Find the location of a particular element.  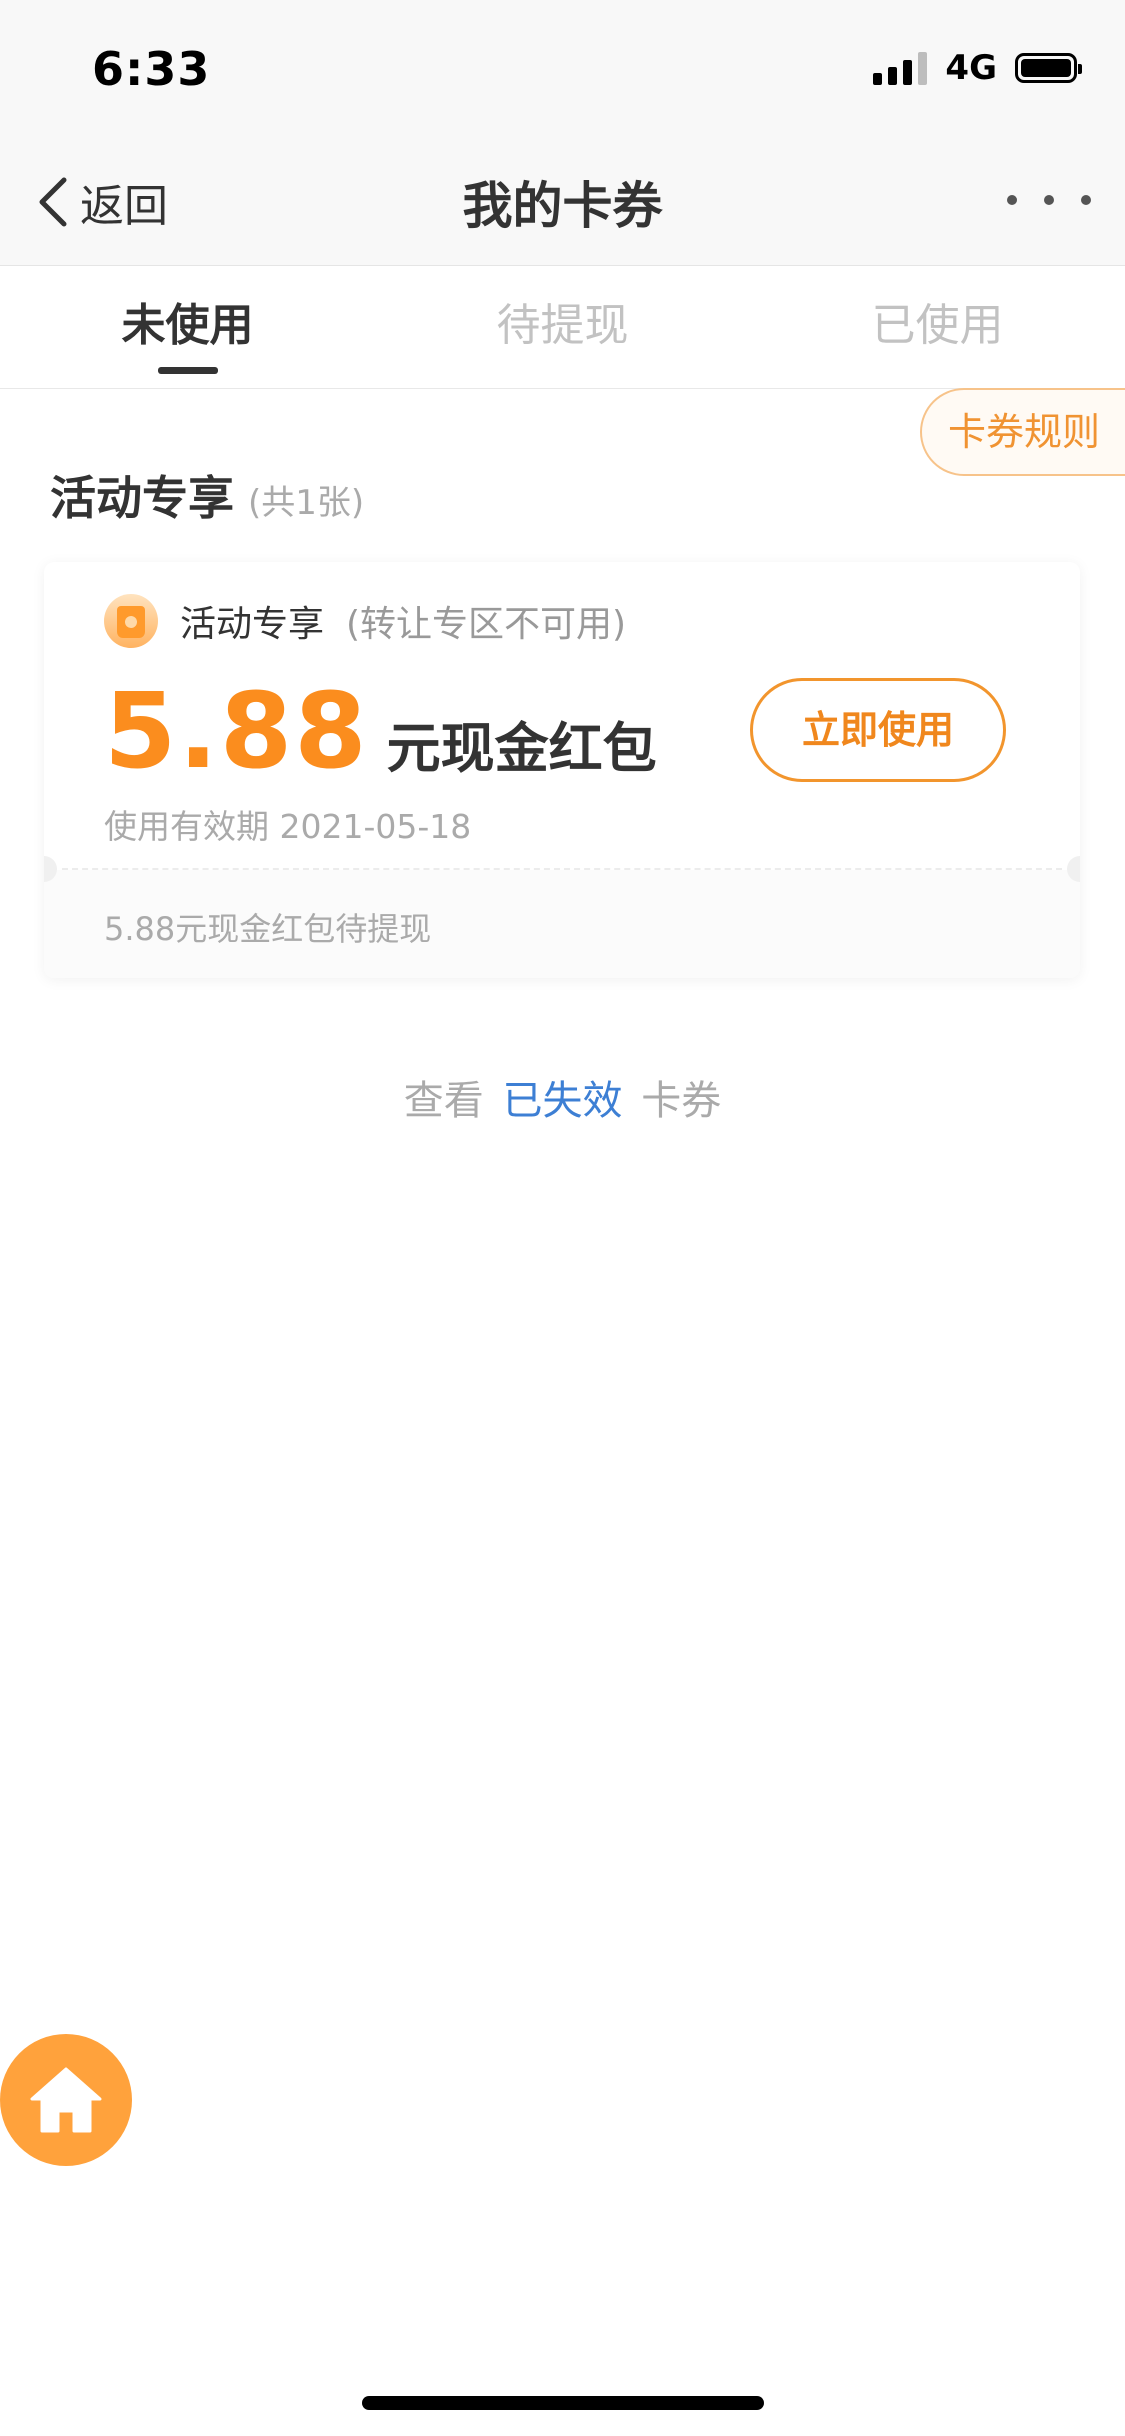

status-icons: 4G is located at coordinates (977, 68).